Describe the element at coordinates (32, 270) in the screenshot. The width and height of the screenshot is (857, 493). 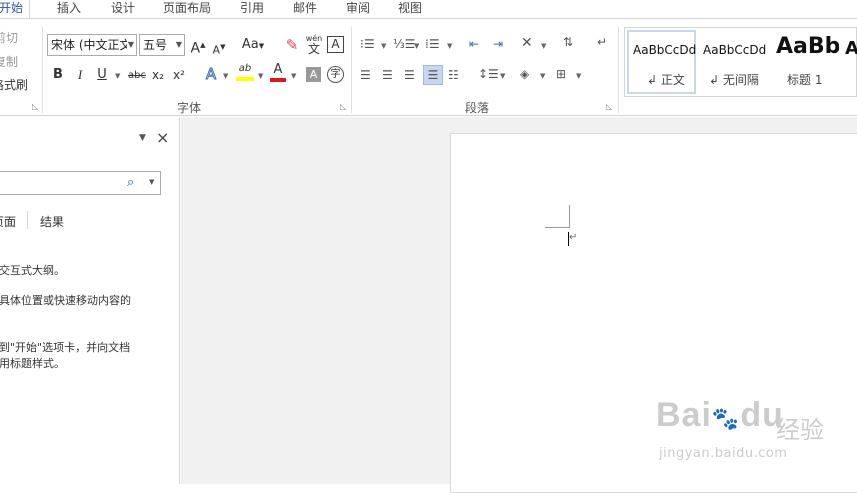
I see `nav-hint-line: 向交互式大纲。` at that location.